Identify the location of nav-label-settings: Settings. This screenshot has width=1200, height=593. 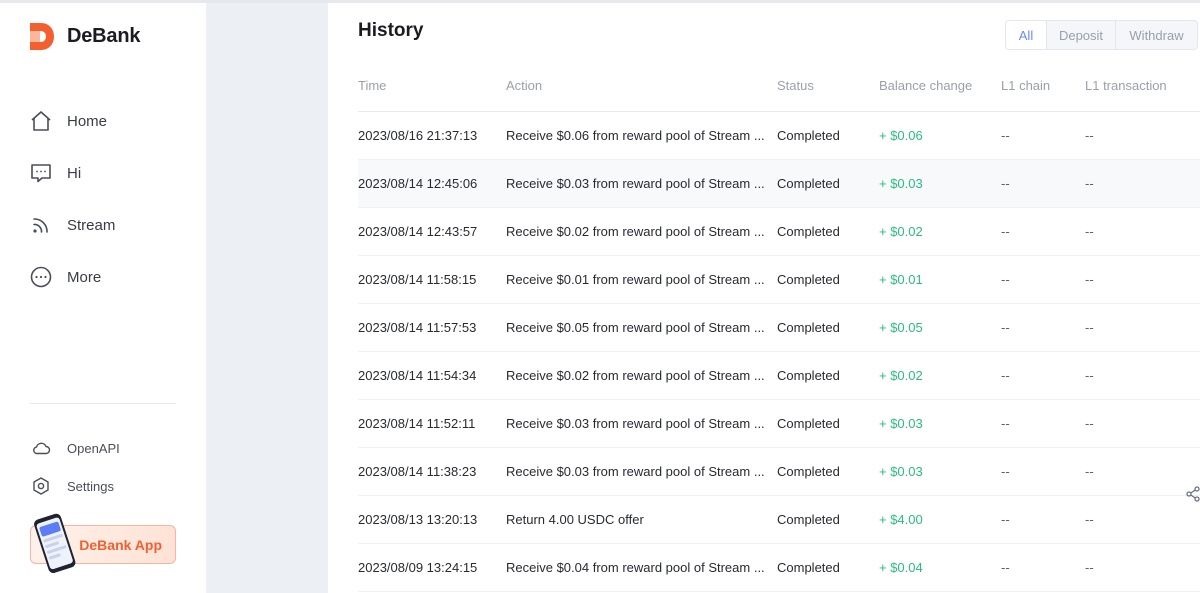
(90, 486).